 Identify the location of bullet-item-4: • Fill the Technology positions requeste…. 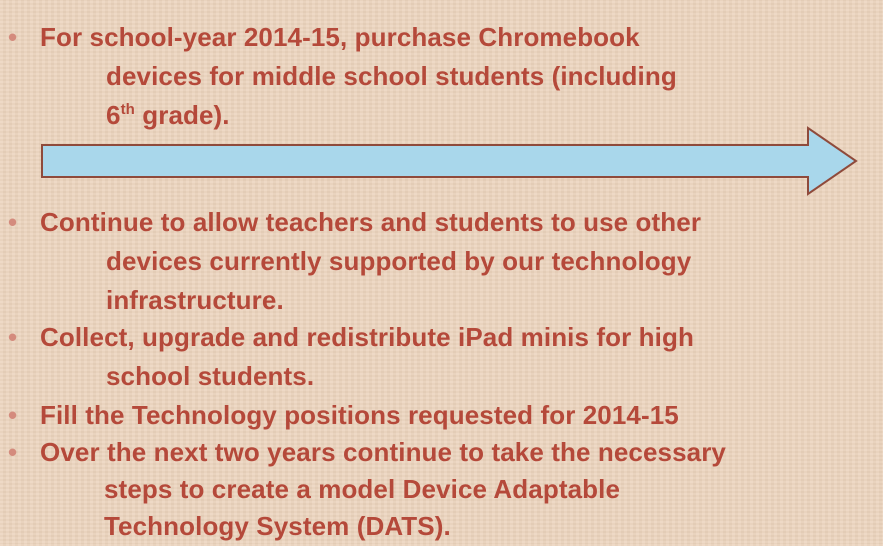
(441, 415).